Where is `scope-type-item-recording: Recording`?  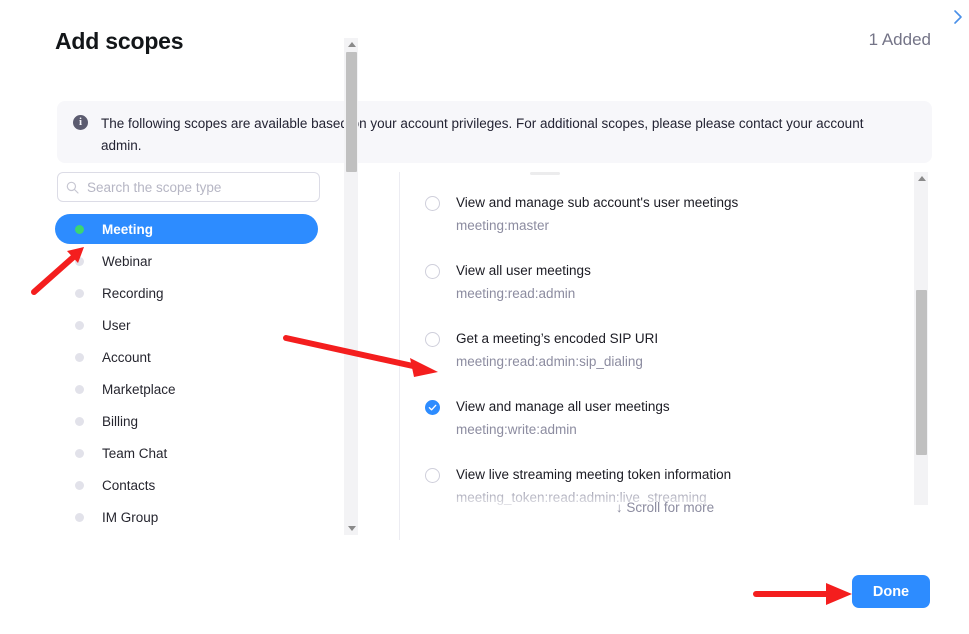 scope-type-item-recording: Recording is located at coordinates (186, 293).